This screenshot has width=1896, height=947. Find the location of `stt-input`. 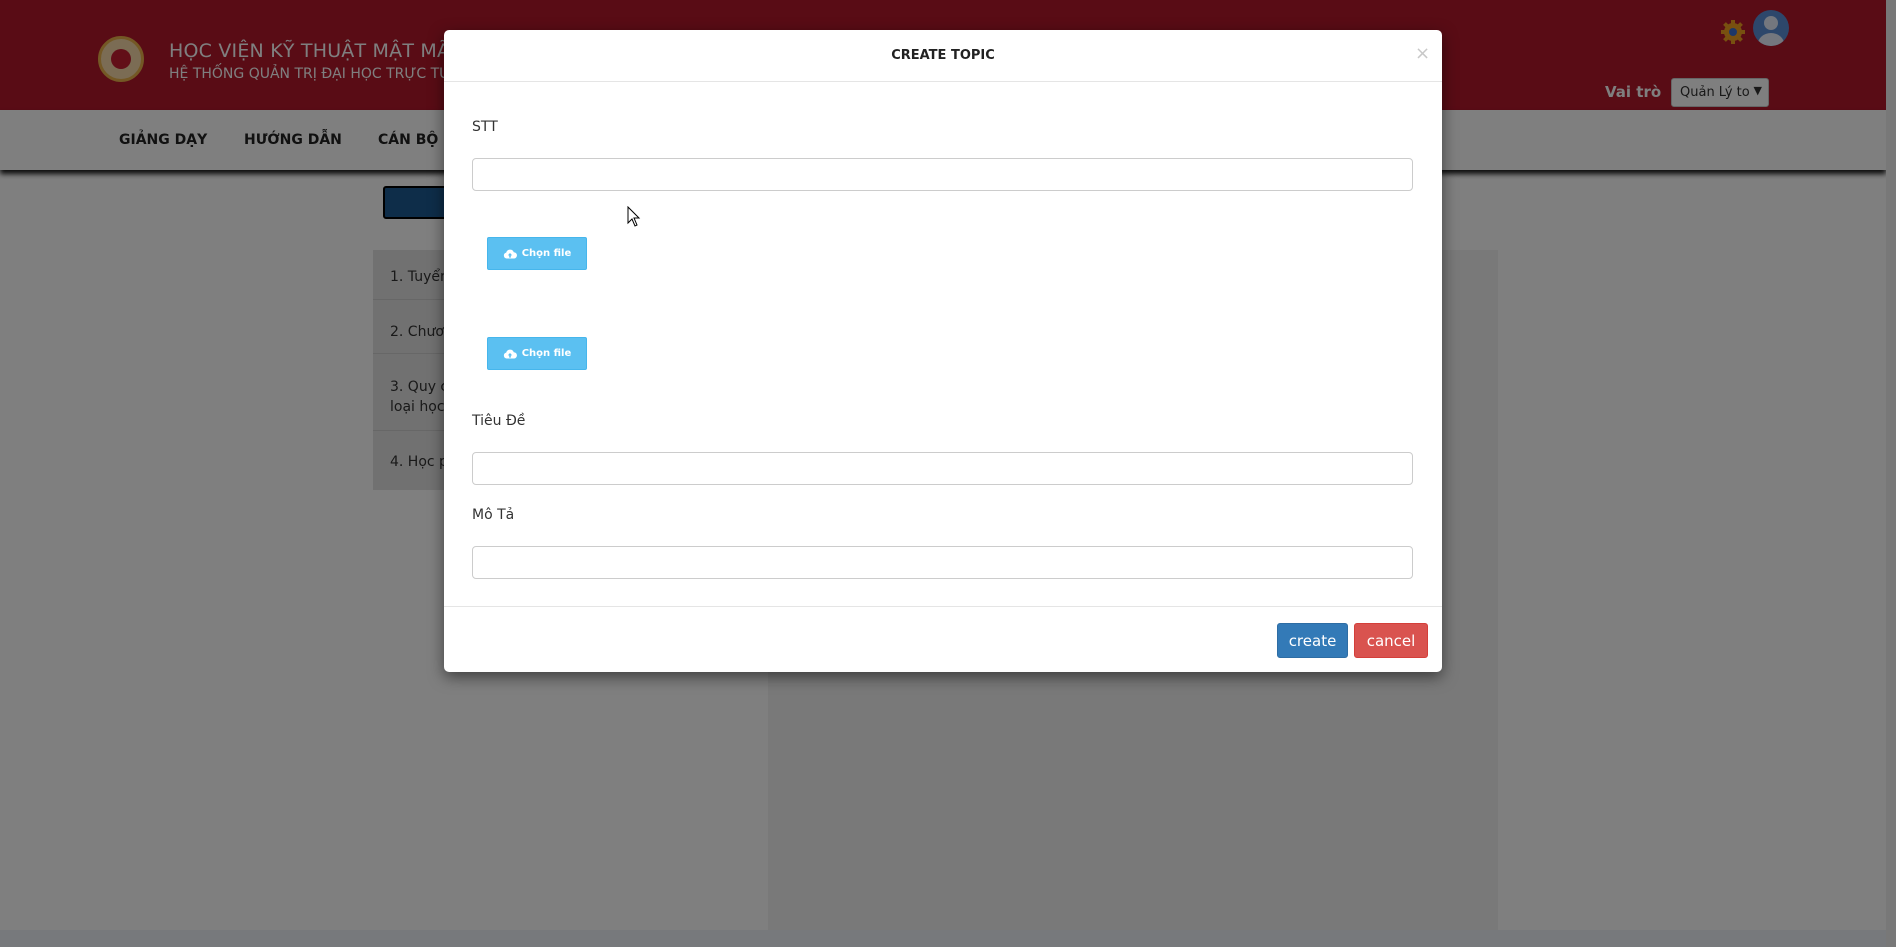

stt-input is located at coordinates (942, 174).